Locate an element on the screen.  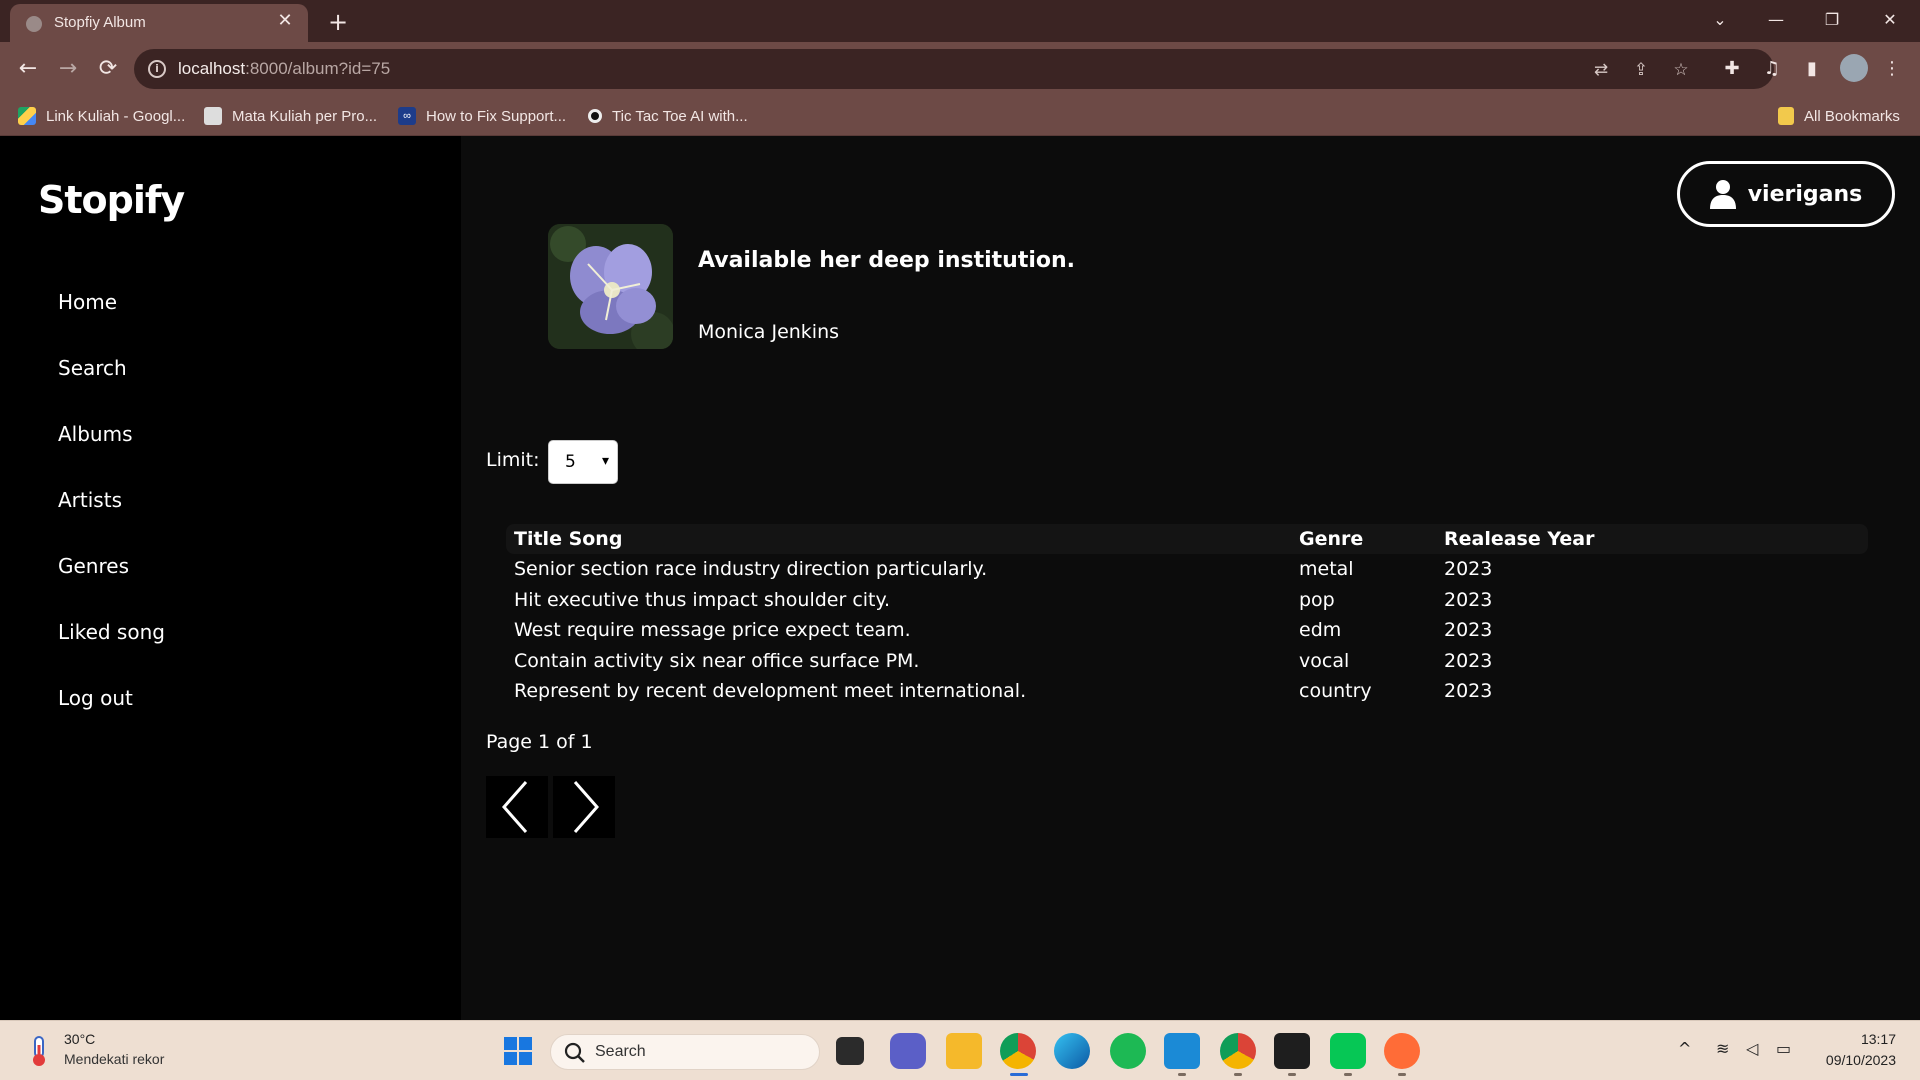
song-genre: edm is located at coordinates (1320, 630).